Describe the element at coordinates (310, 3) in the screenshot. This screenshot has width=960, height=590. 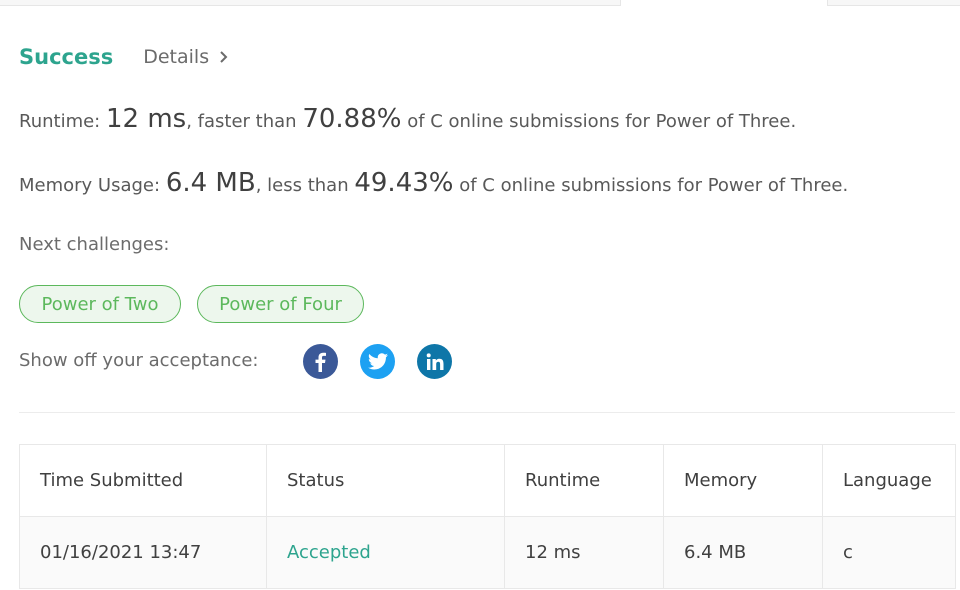
I see `tab-inactive-left` at that location.